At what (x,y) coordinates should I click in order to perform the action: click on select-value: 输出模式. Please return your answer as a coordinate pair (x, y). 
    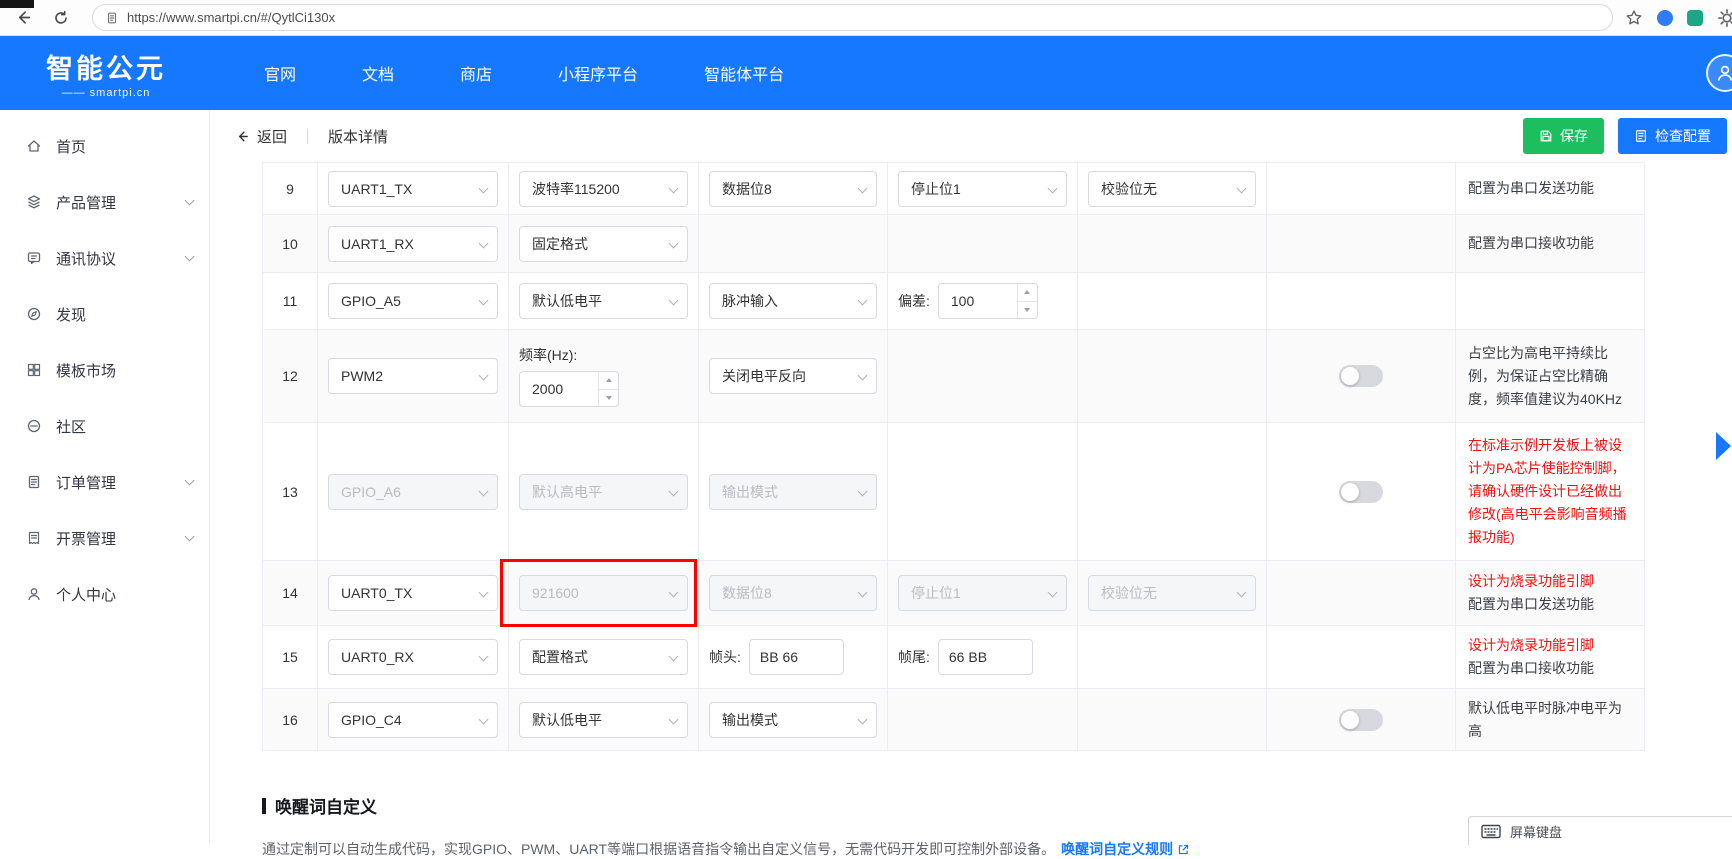
    Looking at the image, I should click on (750, 720).